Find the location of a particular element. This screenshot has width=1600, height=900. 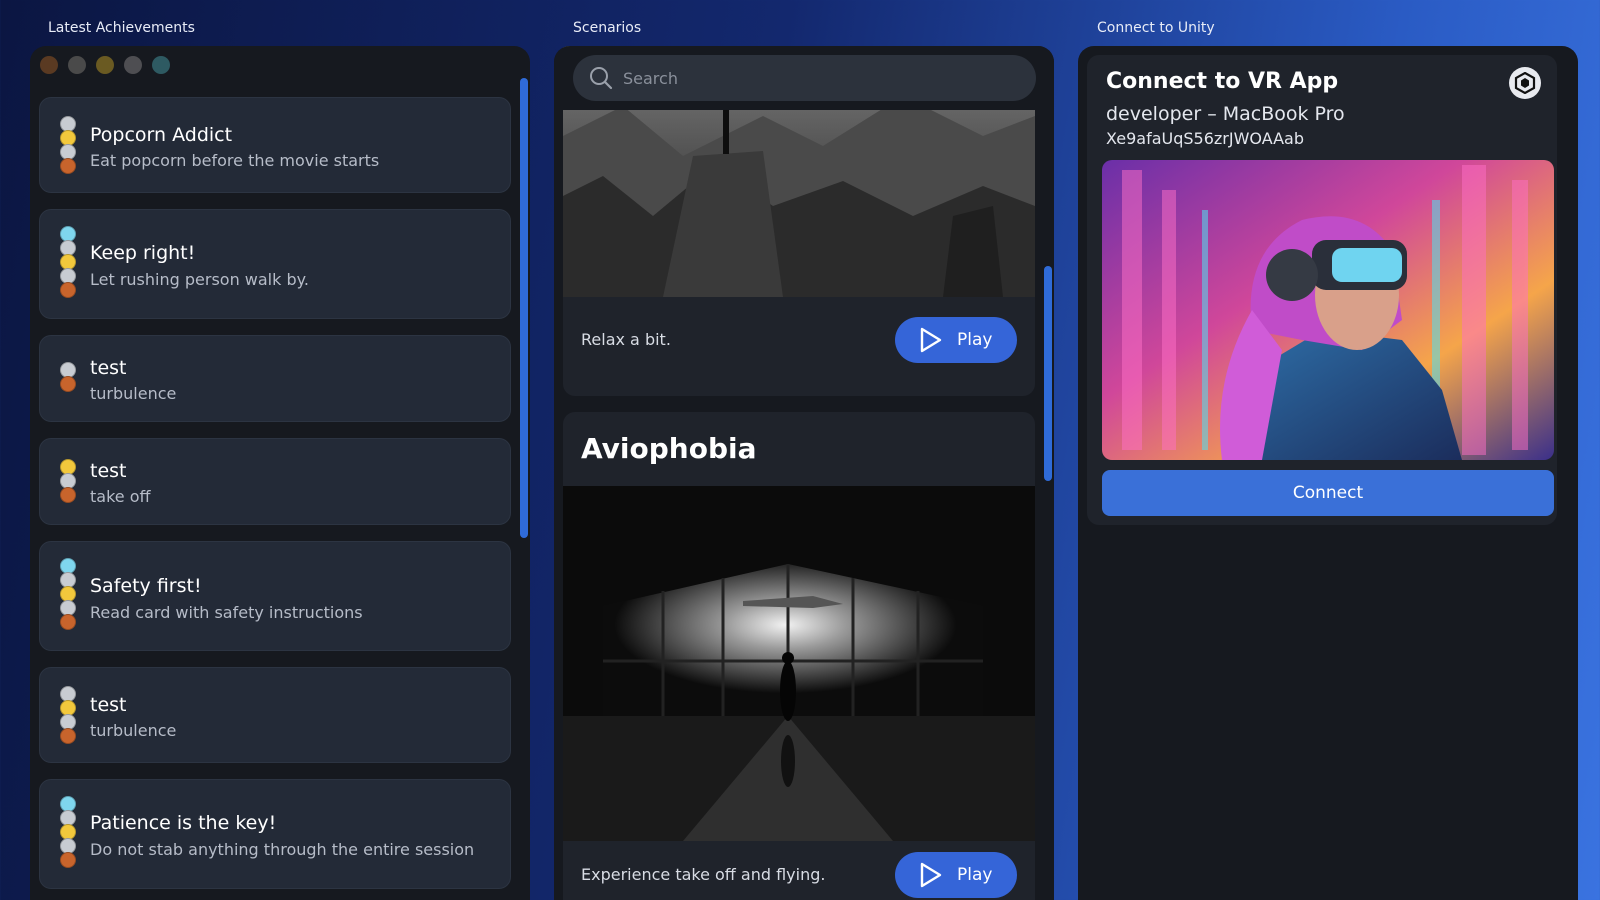

scenario-description: Experience take off and flying. is located at coordinates (703, 874).